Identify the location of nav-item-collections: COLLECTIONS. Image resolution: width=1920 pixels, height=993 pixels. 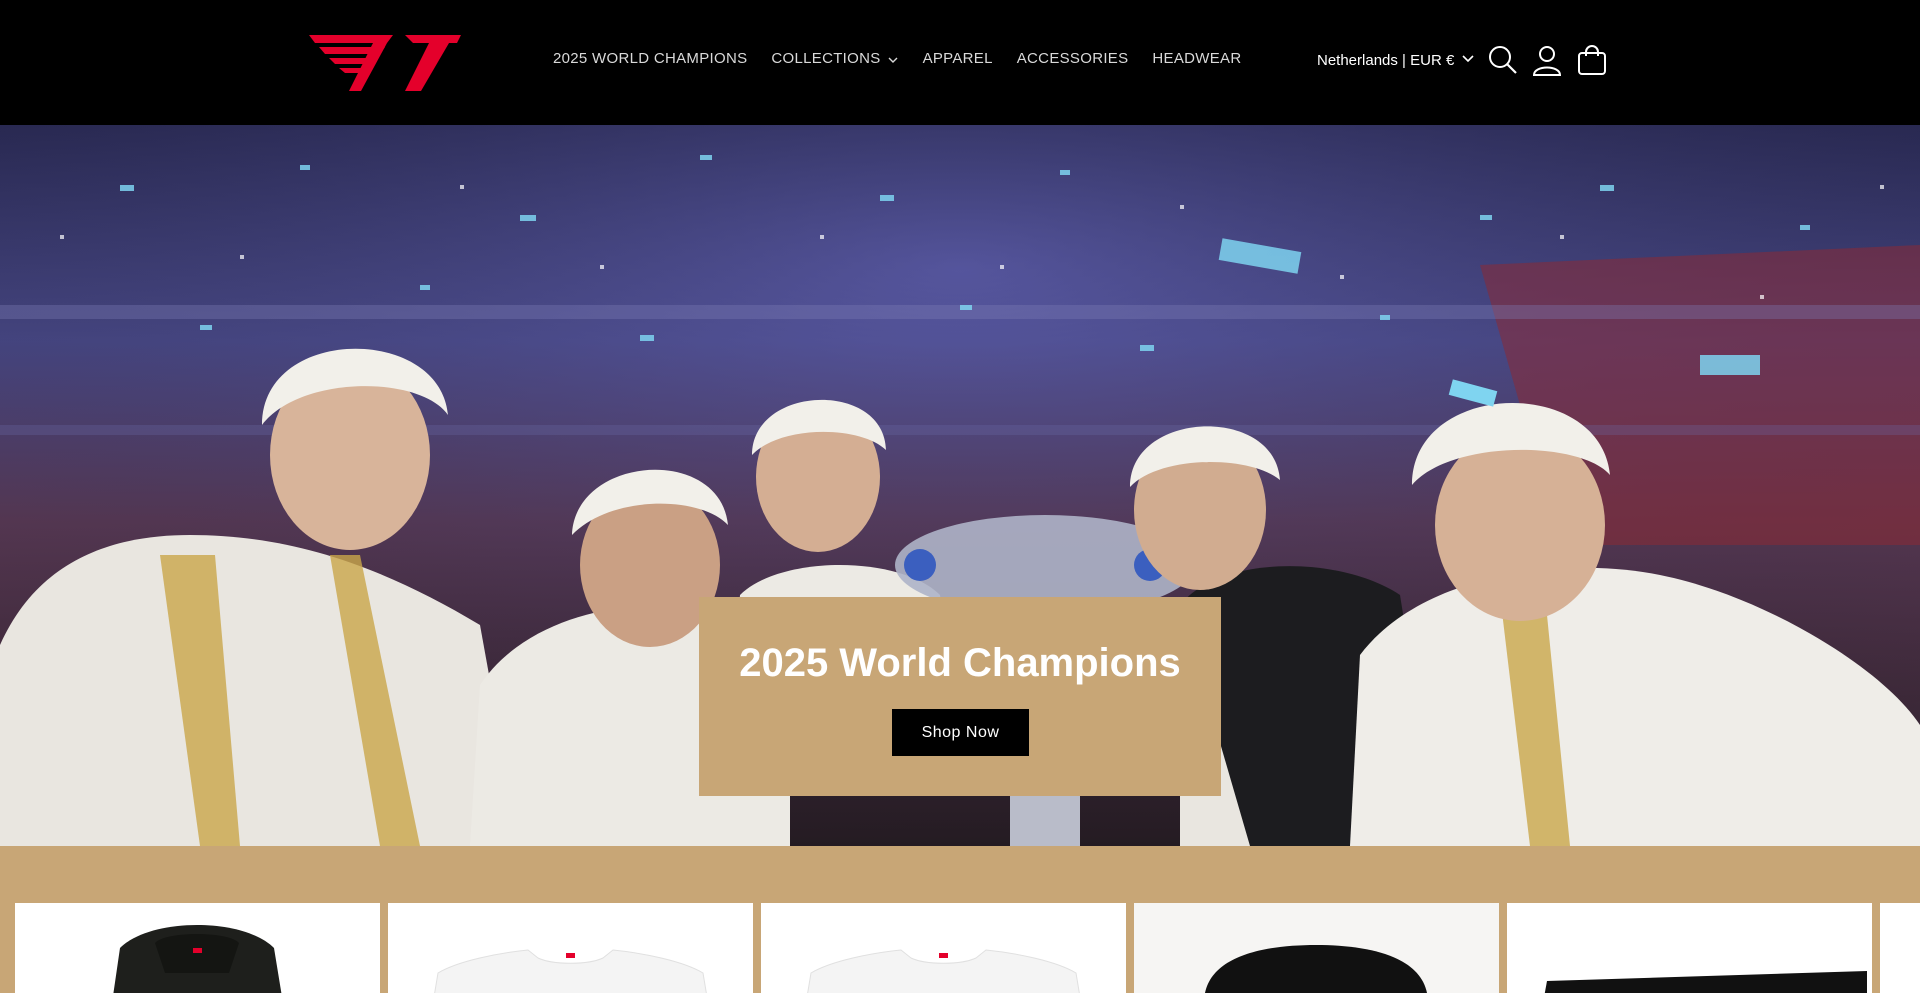
(834, 58).